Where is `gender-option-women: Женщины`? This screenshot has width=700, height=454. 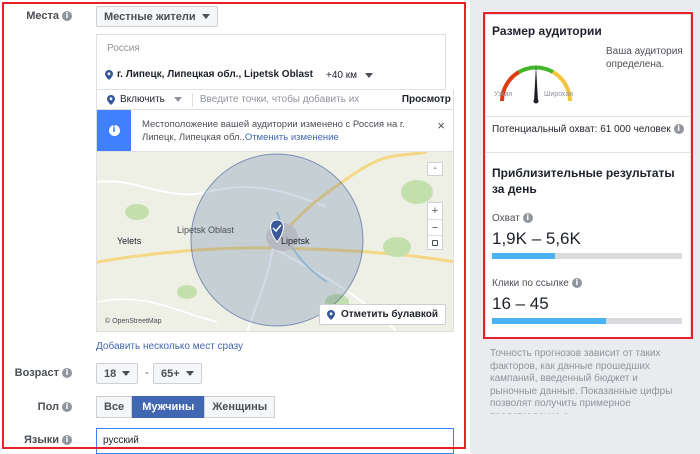
gender-option-women: Женщины is located at coordinates (240, 407).